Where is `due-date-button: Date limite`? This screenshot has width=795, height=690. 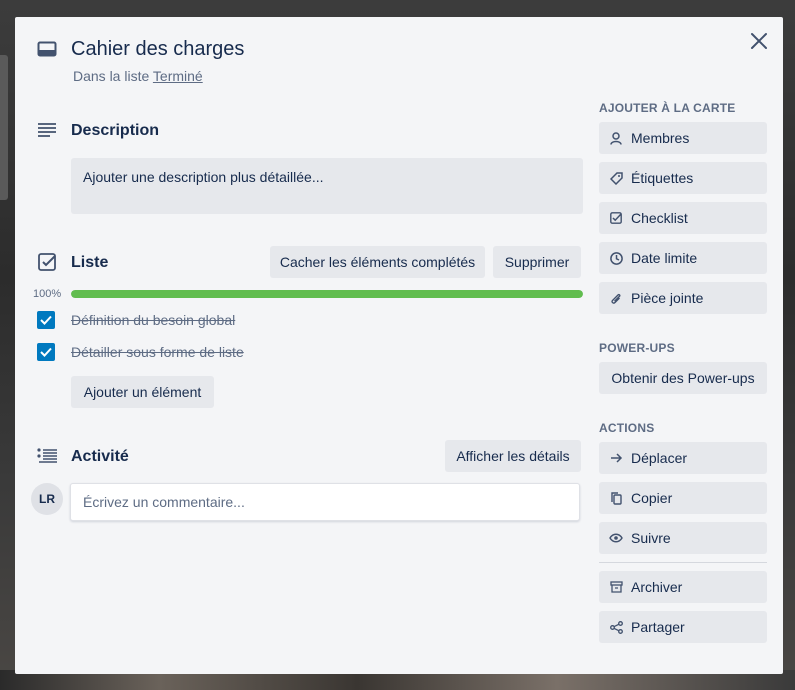 due-date-button: Date limite is located at coordinates (683, 258).